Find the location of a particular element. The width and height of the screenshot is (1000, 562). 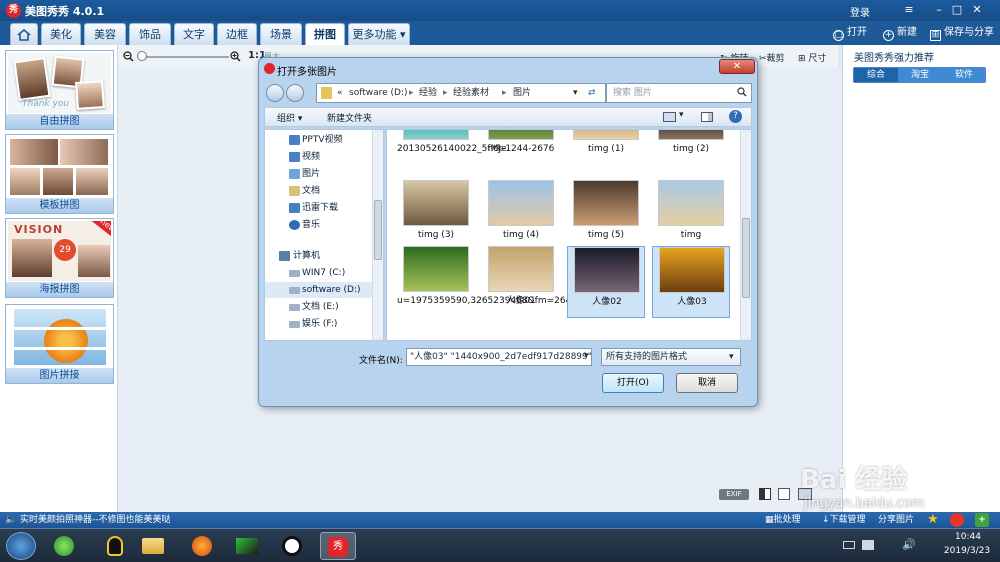

nav-item-drive-f: 娱乐 (F:) is located at coordinates (320, 324).